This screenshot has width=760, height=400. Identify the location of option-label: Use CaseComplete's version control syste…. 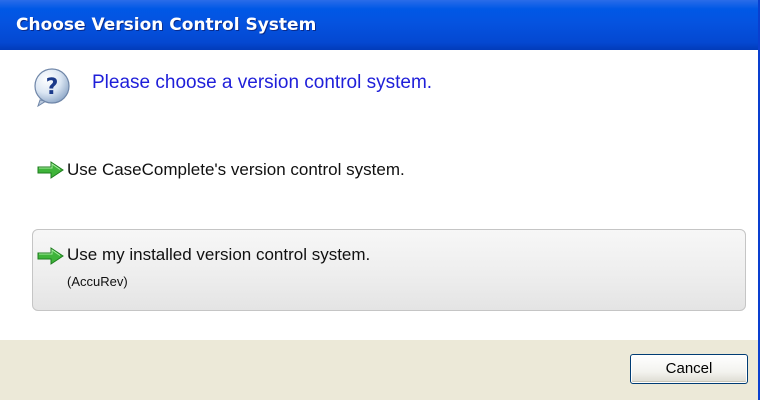
(236, 169).